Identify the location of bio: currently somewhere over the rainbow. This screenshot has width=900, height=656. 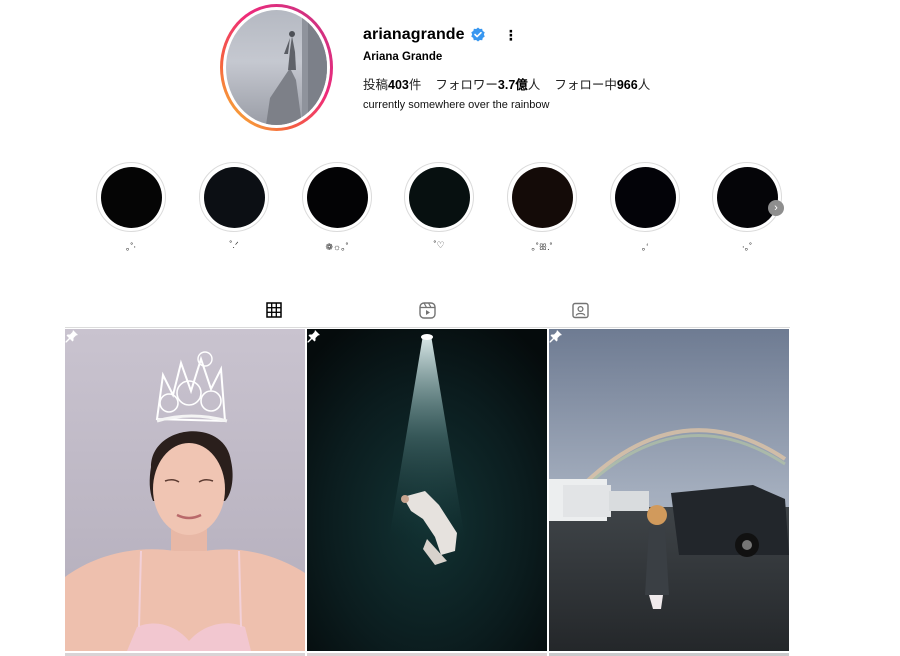
(456, 105).